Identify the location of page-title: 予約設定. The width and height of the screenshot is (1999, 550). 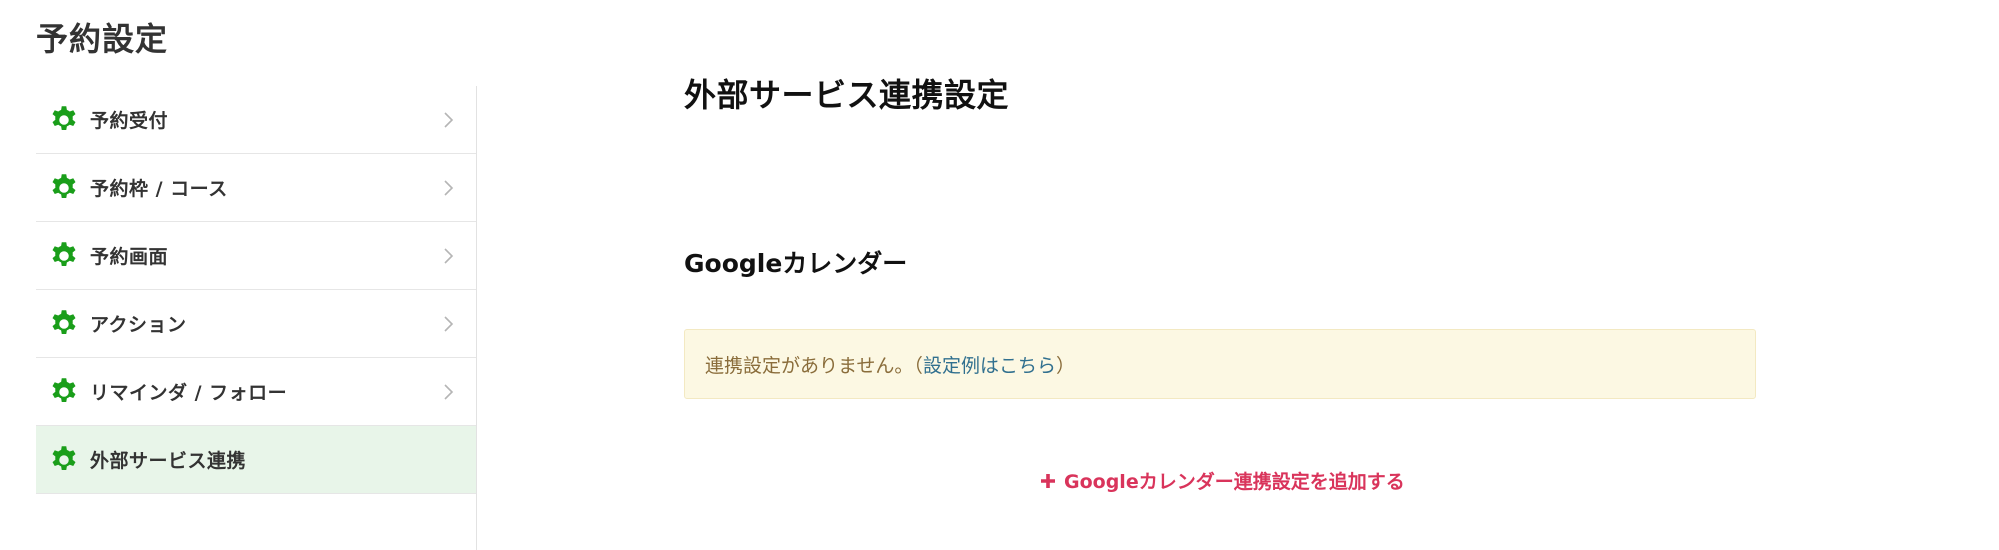
(102, 39).